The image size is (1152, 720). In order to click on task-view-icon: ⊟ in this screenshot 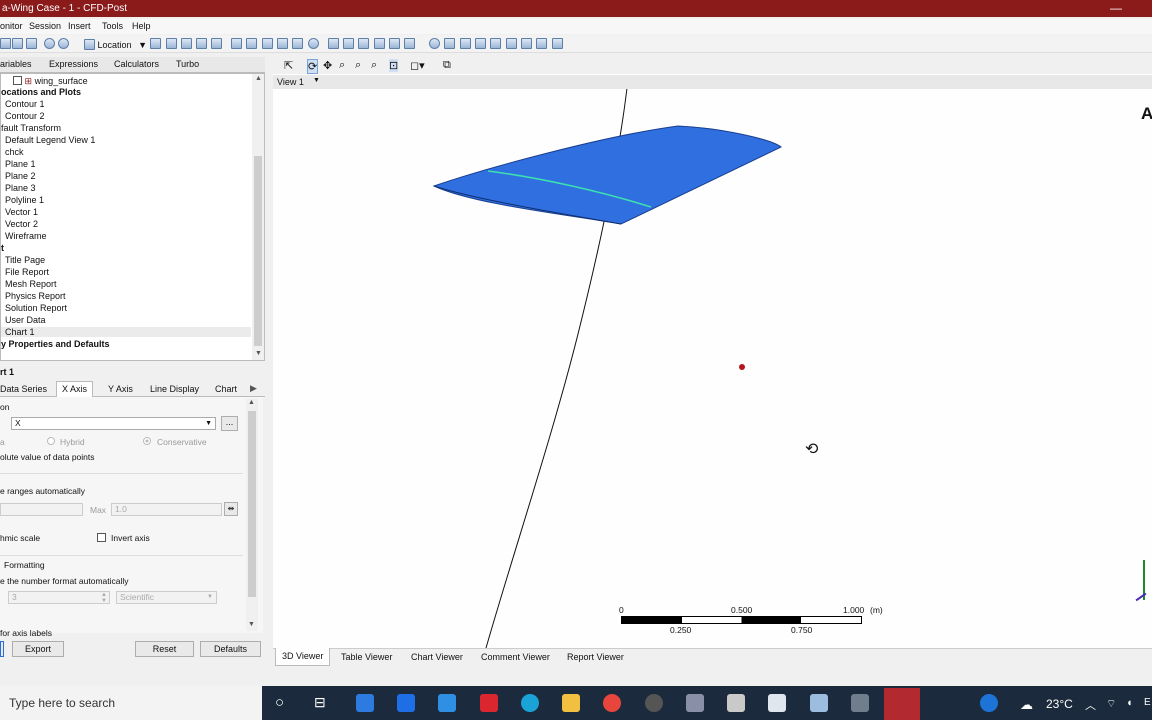, I will do `click(320, 702)`.